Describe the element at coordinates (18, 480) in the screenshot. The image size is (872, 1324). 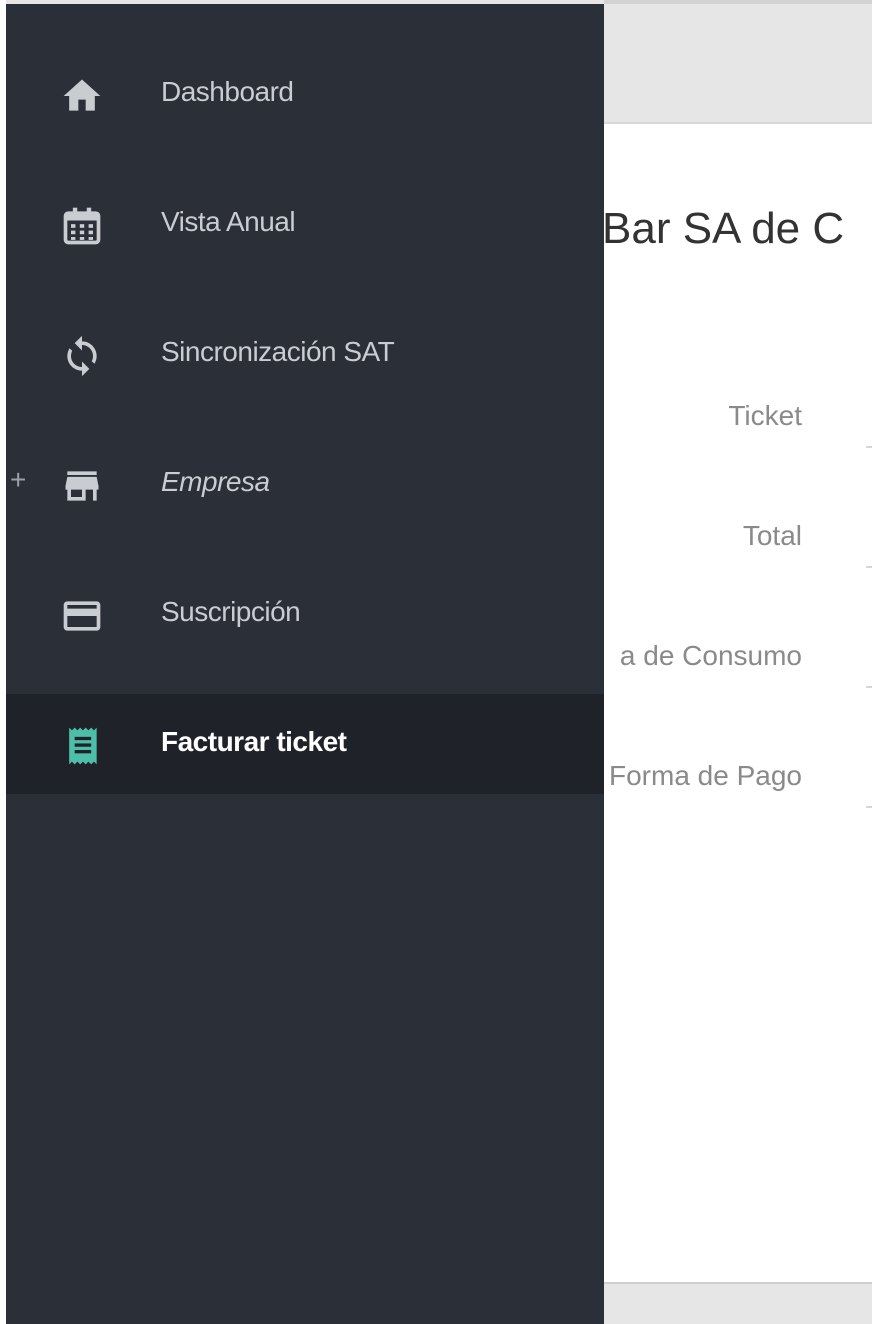
I see `expand-toggle: +` at that location.